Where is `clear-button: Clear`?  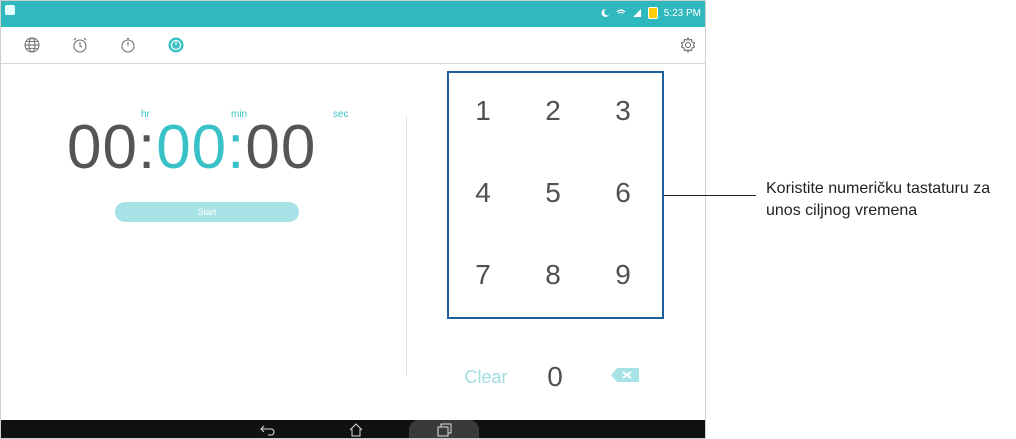 clear-button: Clear is located at coordinates (486, 377).